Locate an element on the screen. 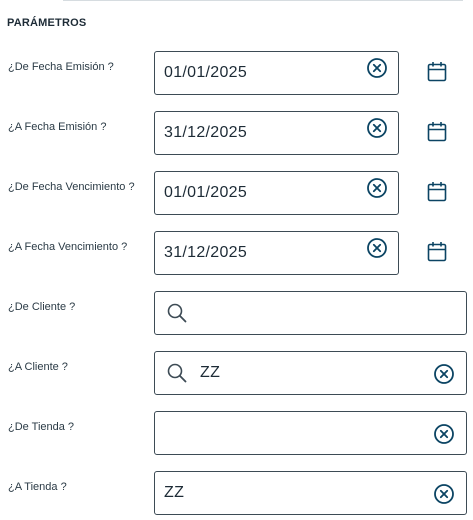 This screenshot has width=473, height=520. a-fecha-vencimiento-input: 31/12/2025 is located at coordinates (276, 253).